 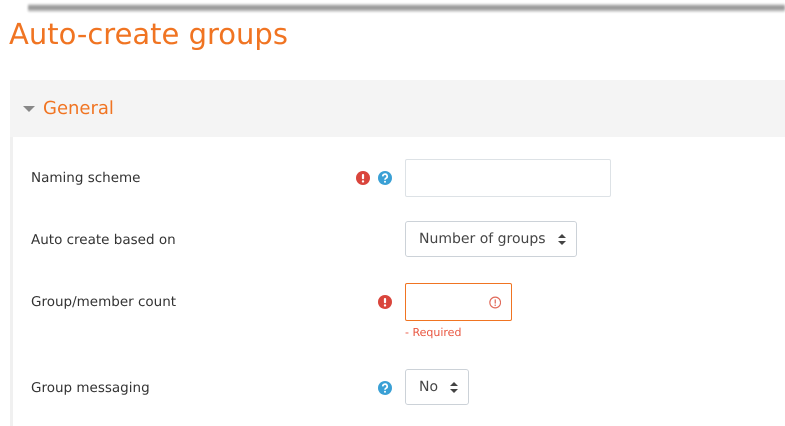 What do you see at coordinates (494, 302) in the screenshot?
I see `error-icon` at bounding box center [494, 302].